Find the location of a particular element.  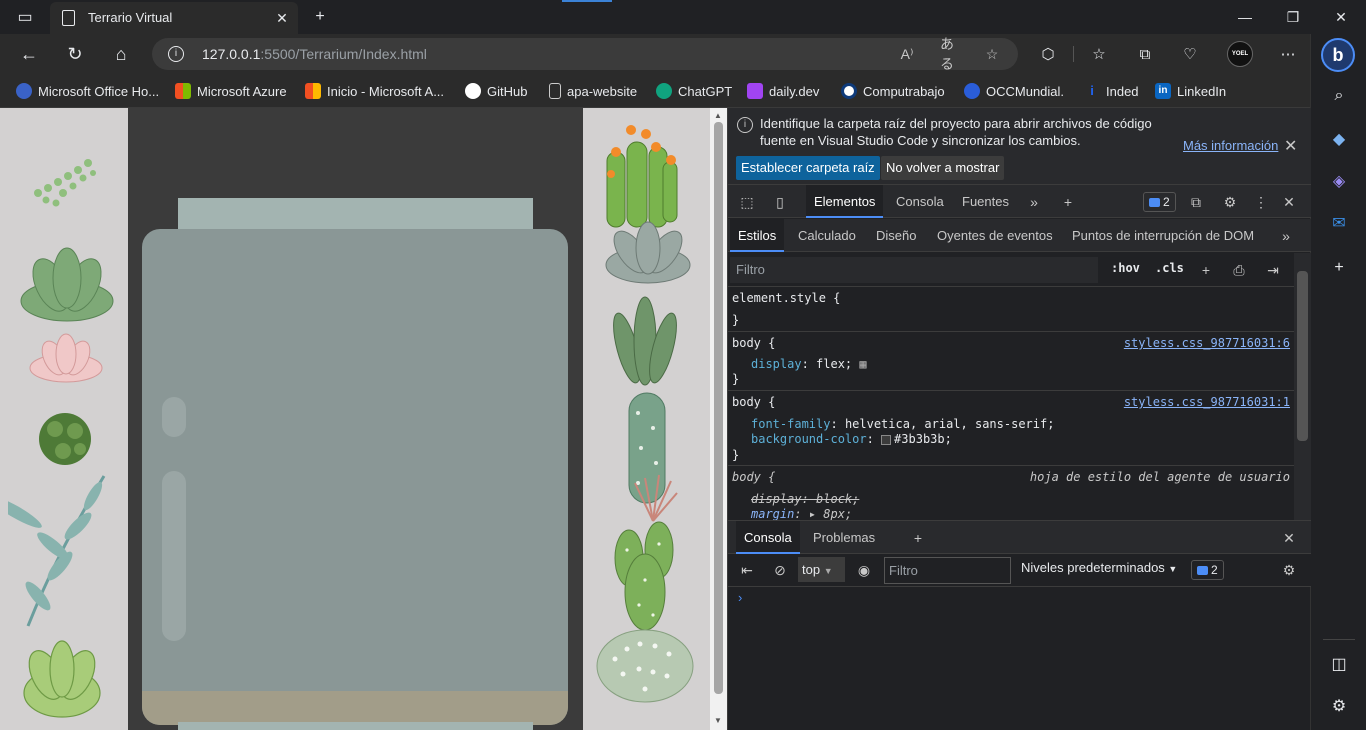

device-emulation-icon: ▯ is located at coordinates (780, 202).